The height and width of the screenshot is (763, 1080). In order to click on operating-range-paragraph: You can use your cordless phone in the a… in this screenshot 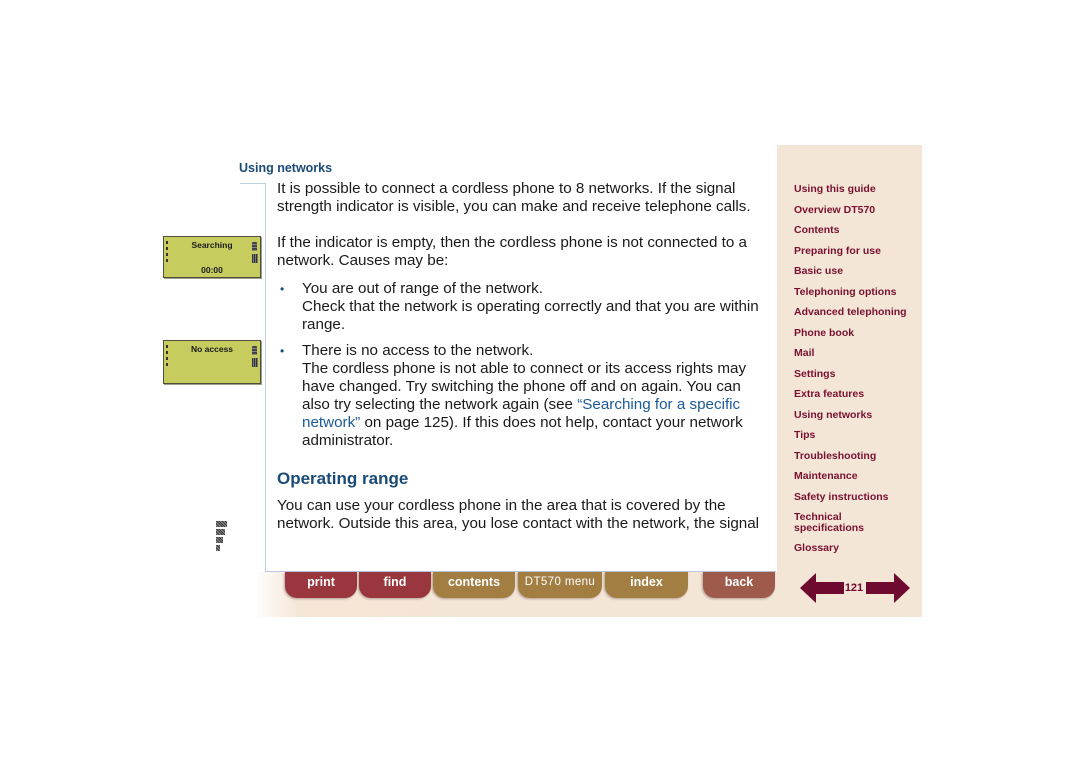, I will do `click(518, 514)`.